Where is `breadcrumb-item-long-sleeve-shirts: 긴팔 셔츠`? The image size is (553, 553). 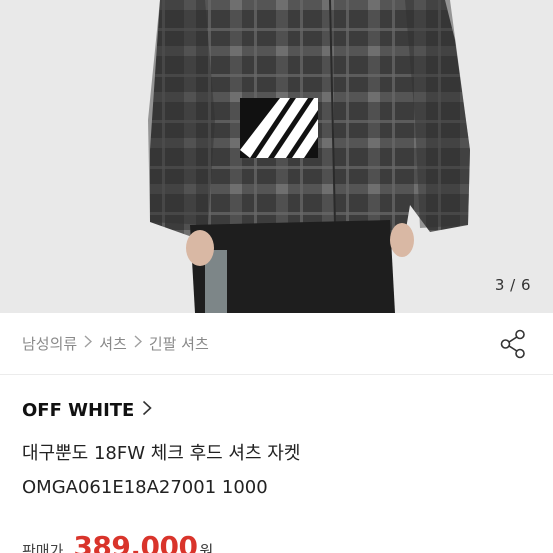
breadcrumb-item-long-sleeve-shirts: 긴팔 셔츠 is located at coordinates (179, 343).